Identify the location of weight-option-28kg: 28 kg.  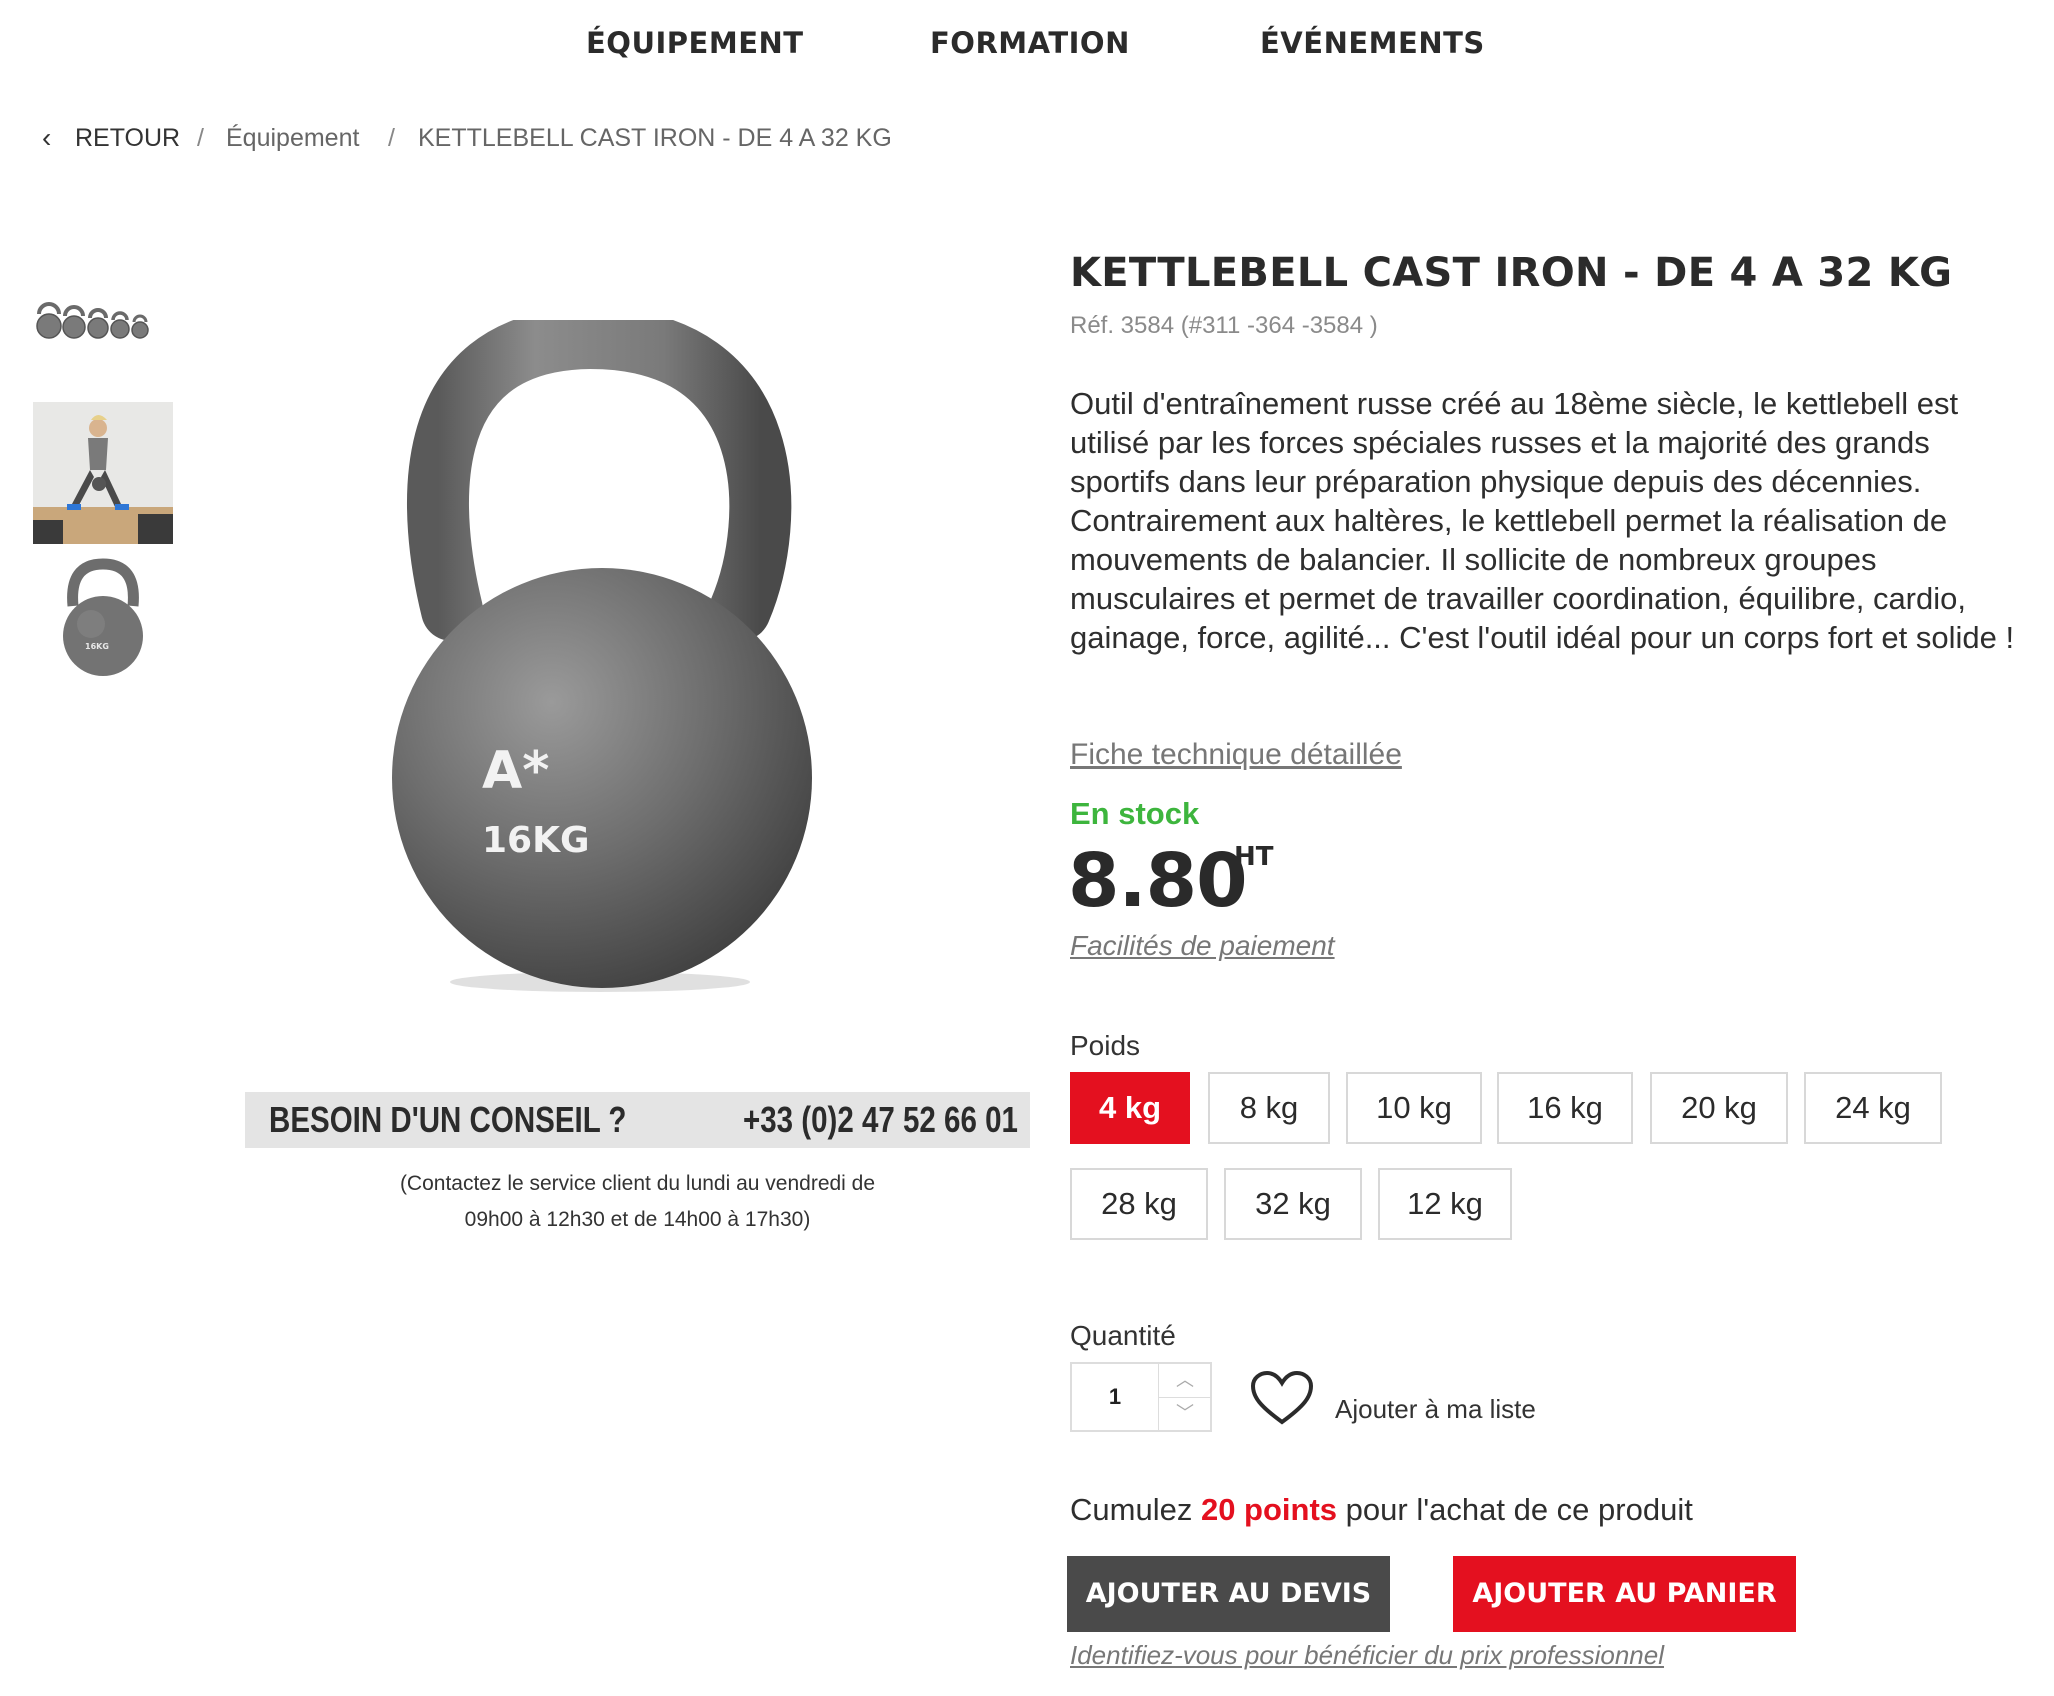
(1139, 1204).